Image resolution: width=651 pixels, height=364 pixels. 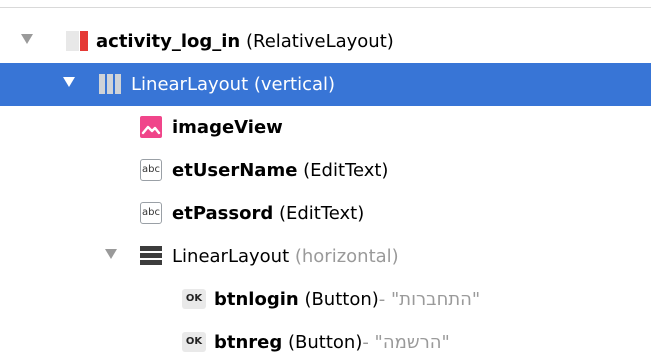 I want to click on tree-node-linearlayout-horizontal: LinearLayout (horizontal), so click(x=325, y=256).